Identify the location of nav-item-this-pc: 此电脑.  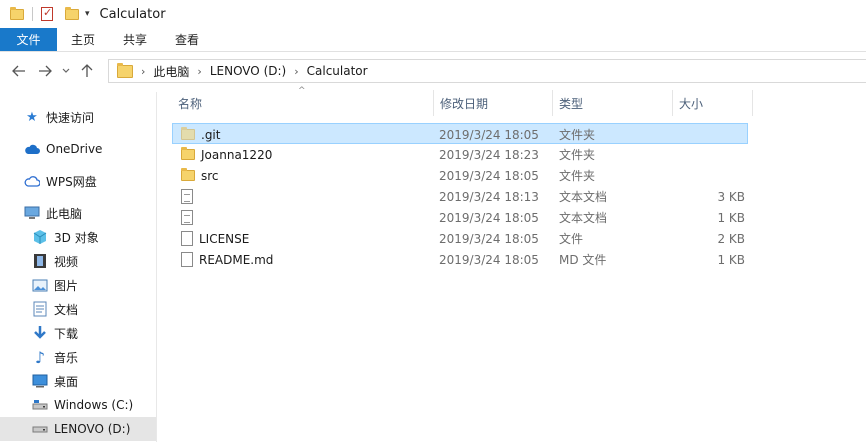
(78, 213).